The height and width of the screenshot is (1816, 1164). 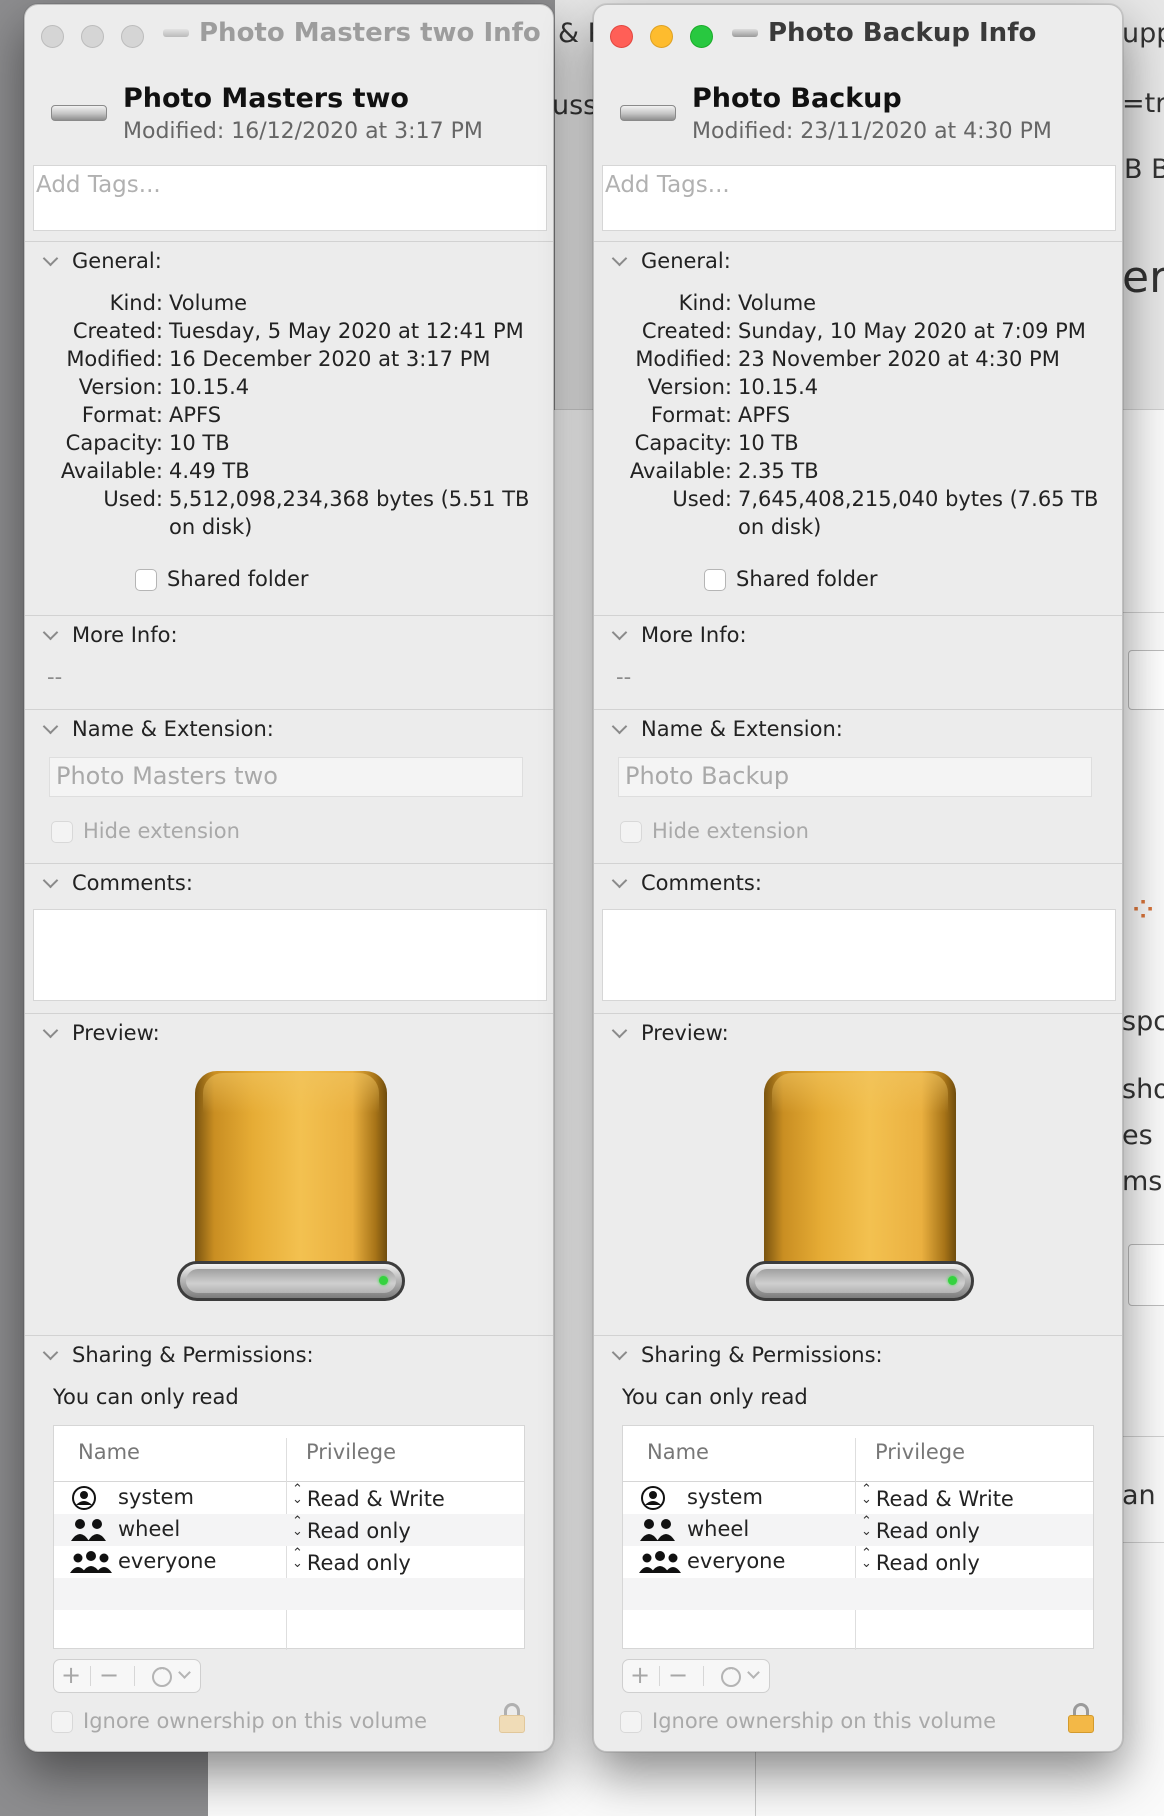 I want to click on name-field-value: Photo Masters two, so click(x=167, y=776).